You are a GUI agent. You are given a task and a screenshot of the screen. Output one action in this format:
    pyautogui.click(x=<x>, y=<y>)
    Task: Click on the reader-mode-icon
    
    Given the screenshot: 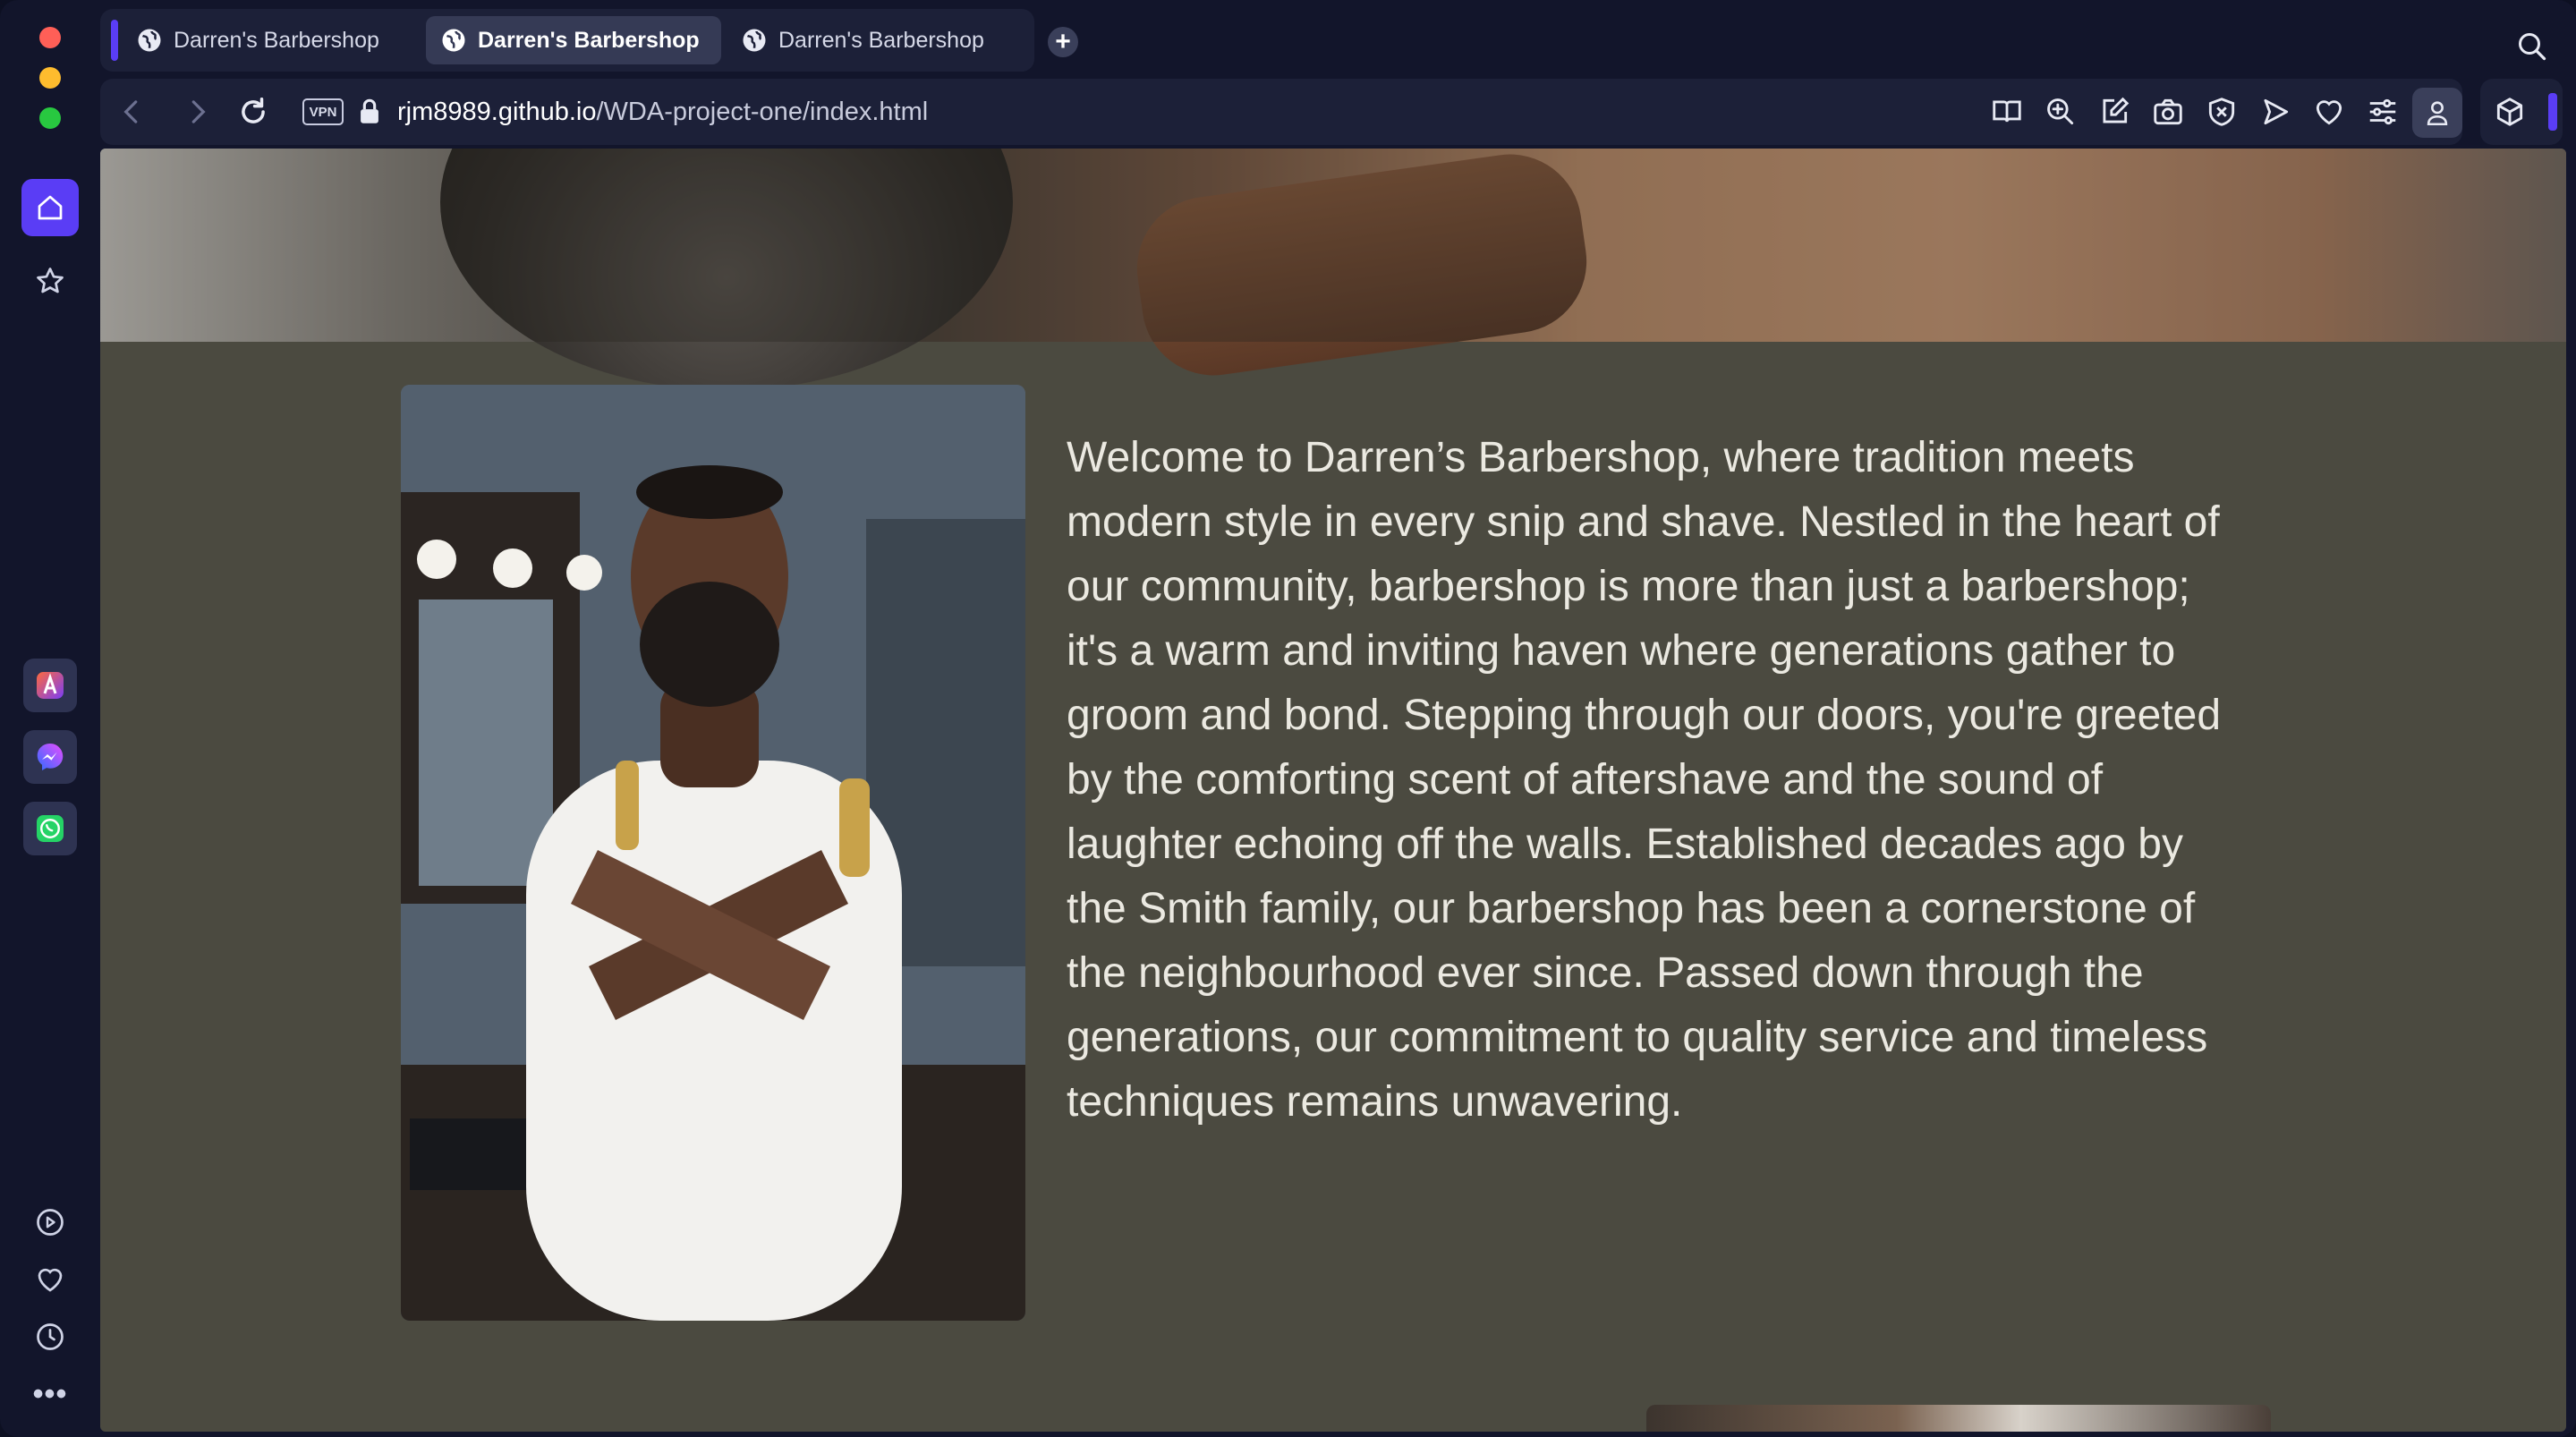 What is the action you would take?
    pyautogui.click(x=2007, y=112)
    